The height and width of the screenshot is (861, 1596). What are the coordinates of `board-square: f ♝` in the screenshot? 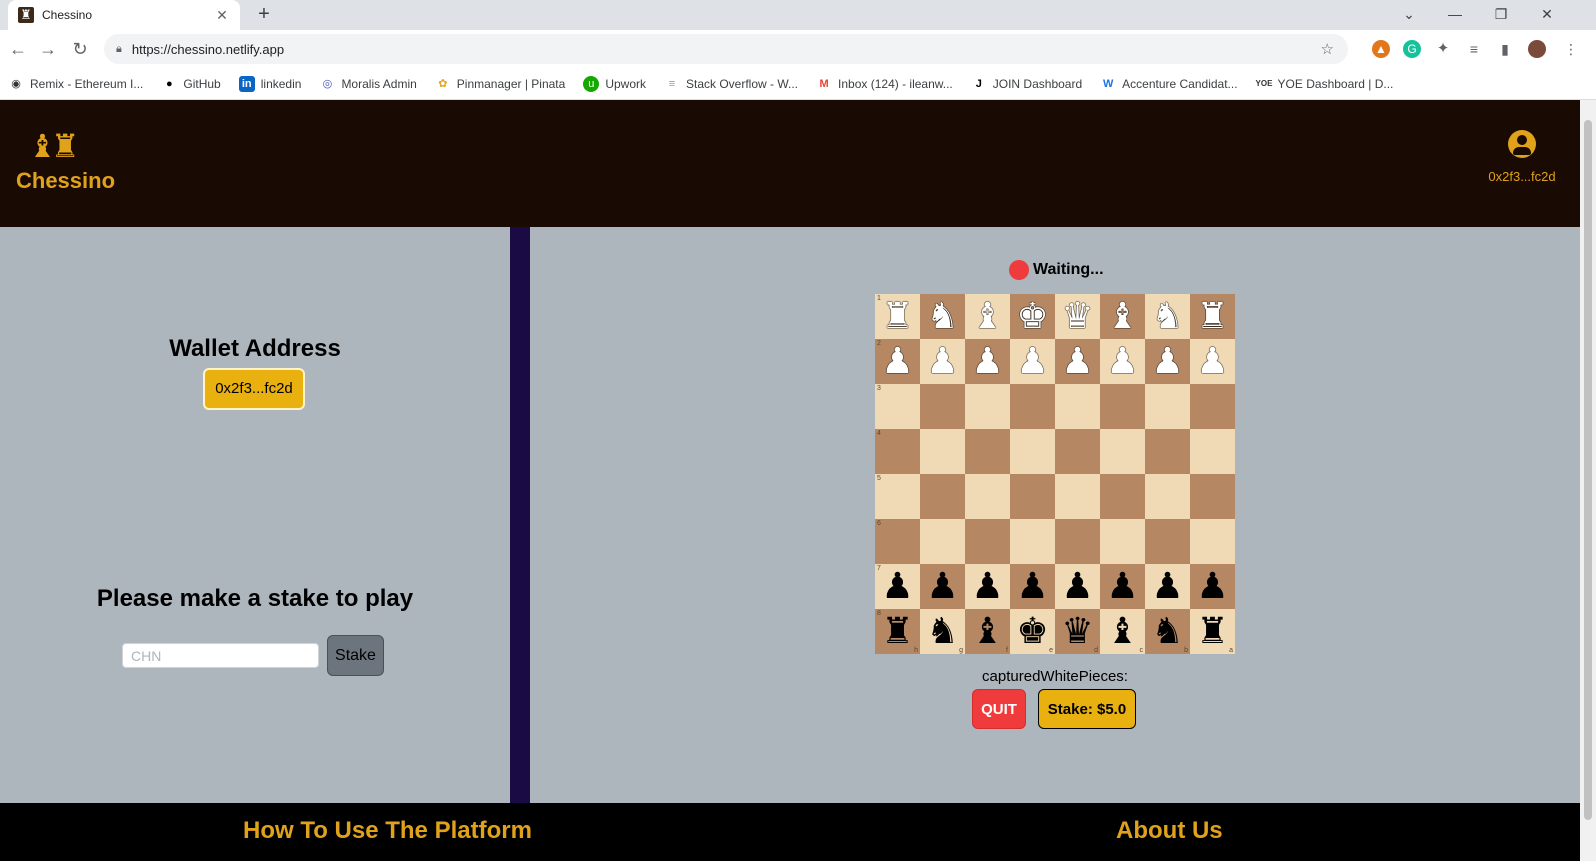 It's located at (987, 631).